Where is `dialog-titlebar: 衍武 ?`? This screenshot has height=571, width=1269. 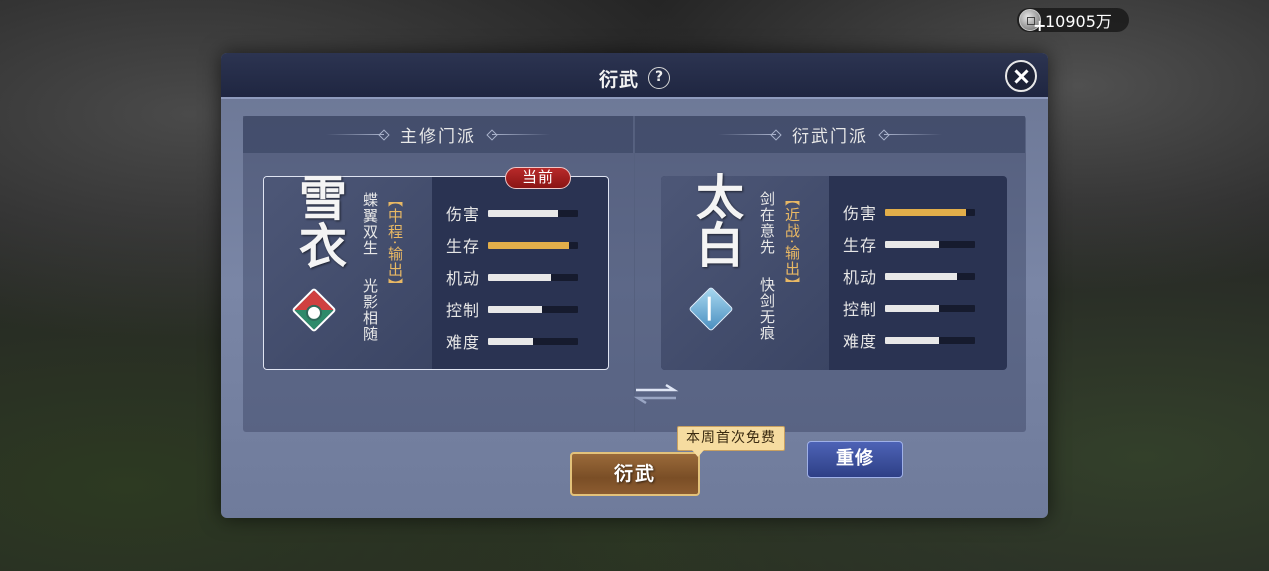 dialog-titlebar: 衍武 ? is located at coordinates (634, 76).